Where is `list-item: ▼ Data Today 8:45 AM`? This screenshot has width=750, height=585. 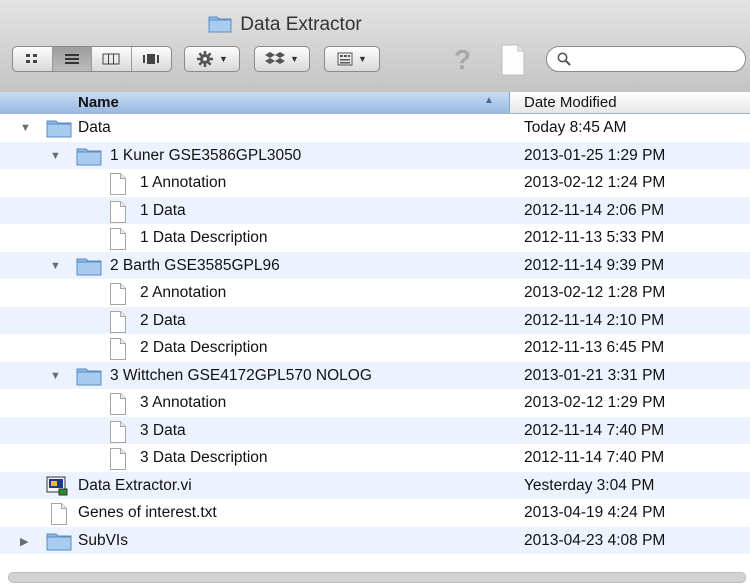
list-item: ▼ Data Today 8:45 AM is located at coordinates (375, 128).